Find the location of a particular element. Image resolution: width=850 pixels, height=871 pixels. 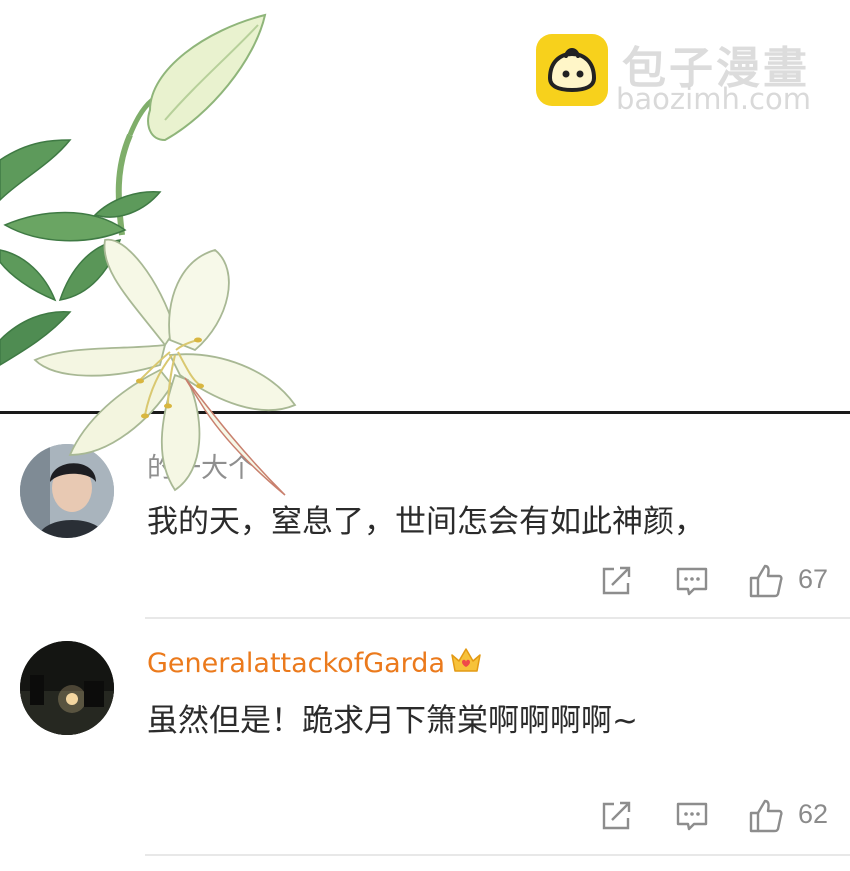

comment-actions: 62 is located at coordinates (718, 818).